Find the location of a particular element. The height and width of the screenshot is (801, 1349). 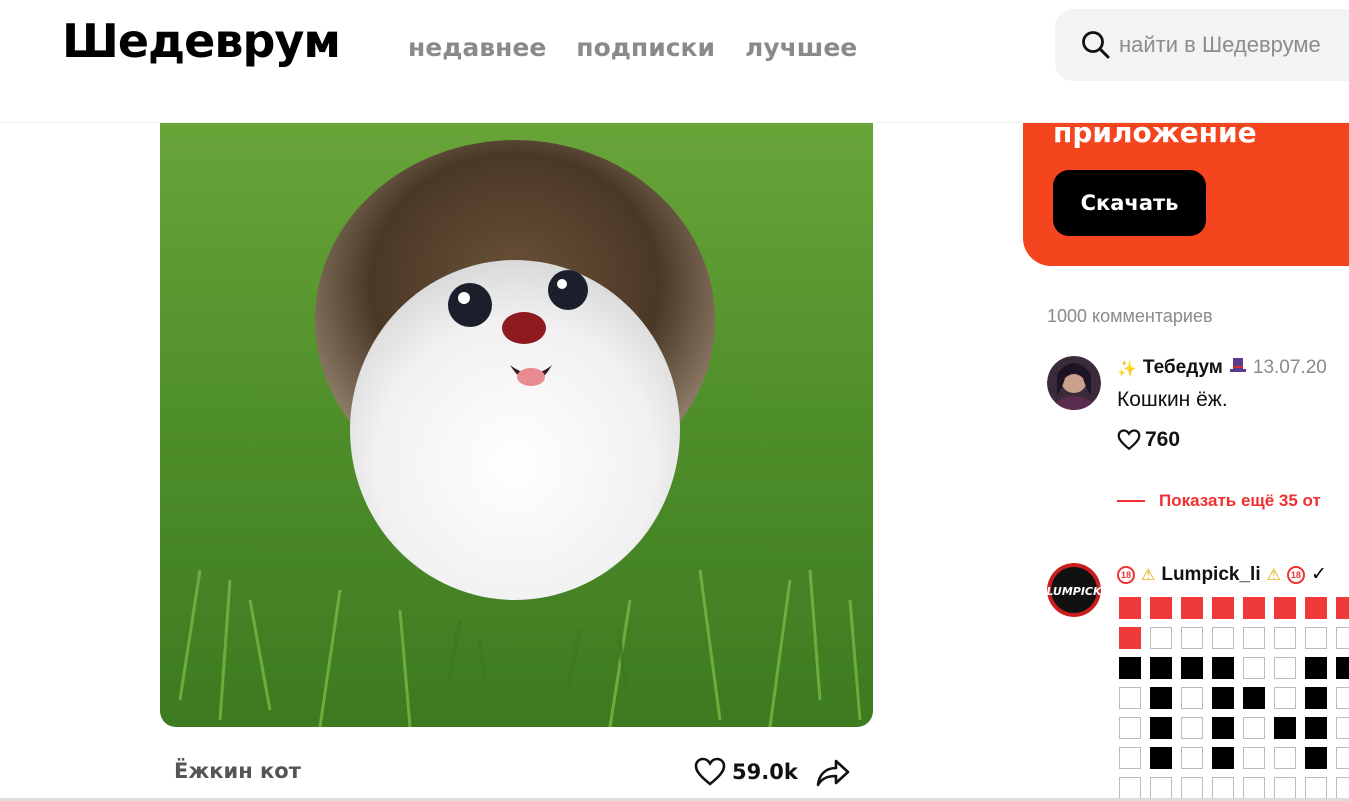

nav-recent: недавнее is located at coordinates (477, 47).